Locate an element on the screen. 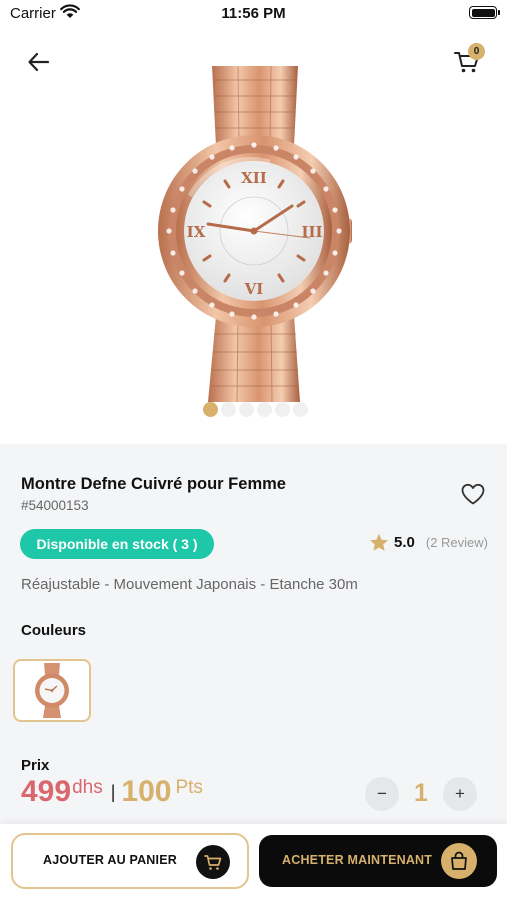  review-count: (2 Review) is located at coordinates (457, 542).